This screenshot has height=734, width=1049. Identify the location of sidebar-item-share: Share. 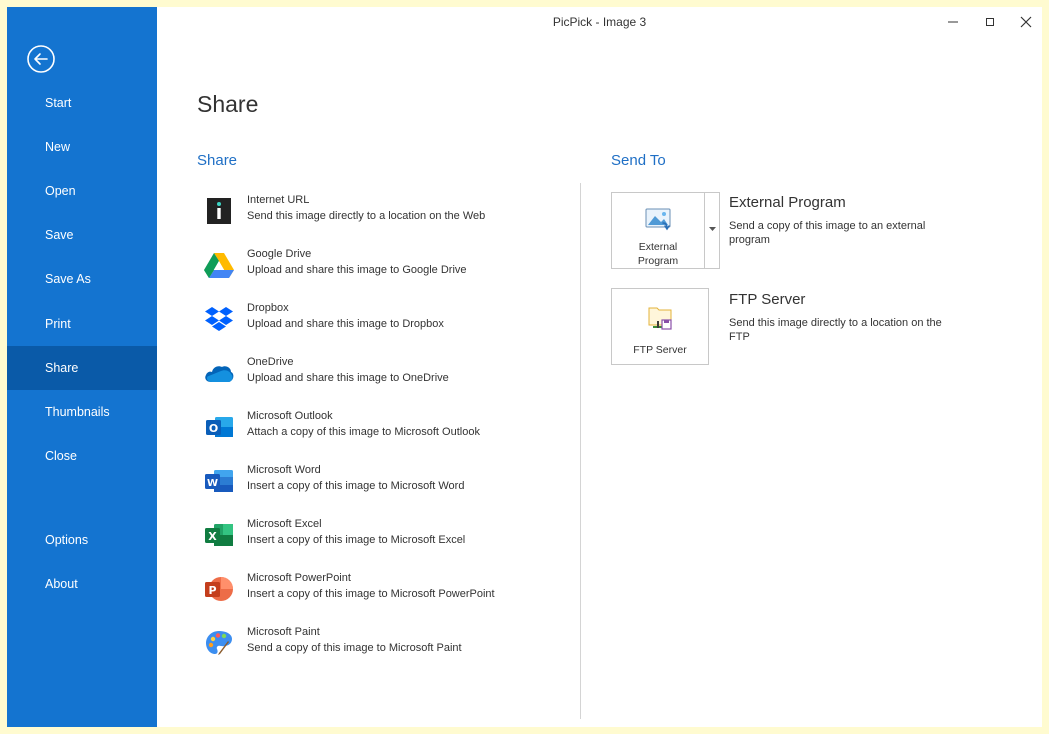
(82, 368).